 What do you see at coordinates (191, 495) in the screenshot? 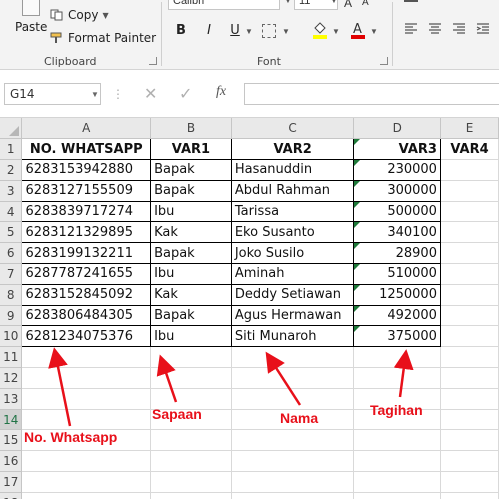
I see `cell-b18` at bounding box center [191, 495].